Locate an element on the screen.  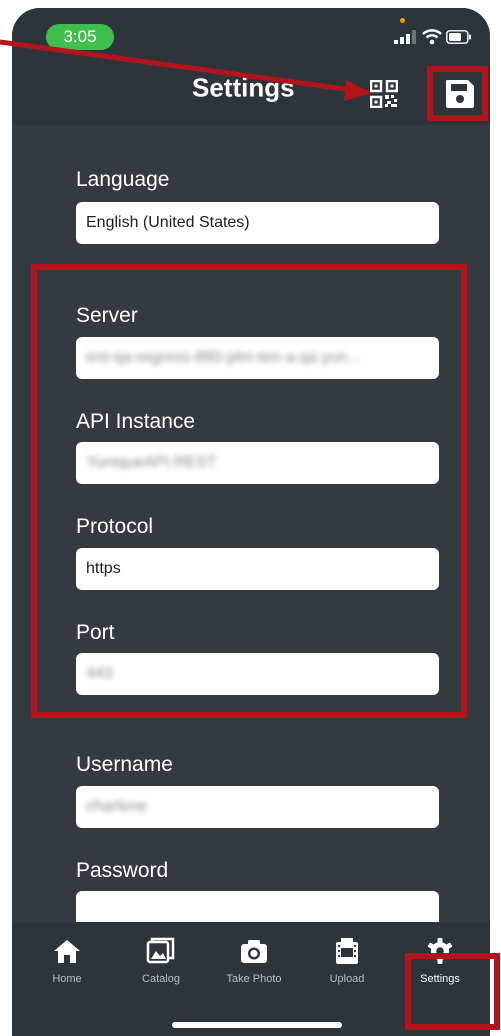
signal-icon is located at coordinates (405, 37).